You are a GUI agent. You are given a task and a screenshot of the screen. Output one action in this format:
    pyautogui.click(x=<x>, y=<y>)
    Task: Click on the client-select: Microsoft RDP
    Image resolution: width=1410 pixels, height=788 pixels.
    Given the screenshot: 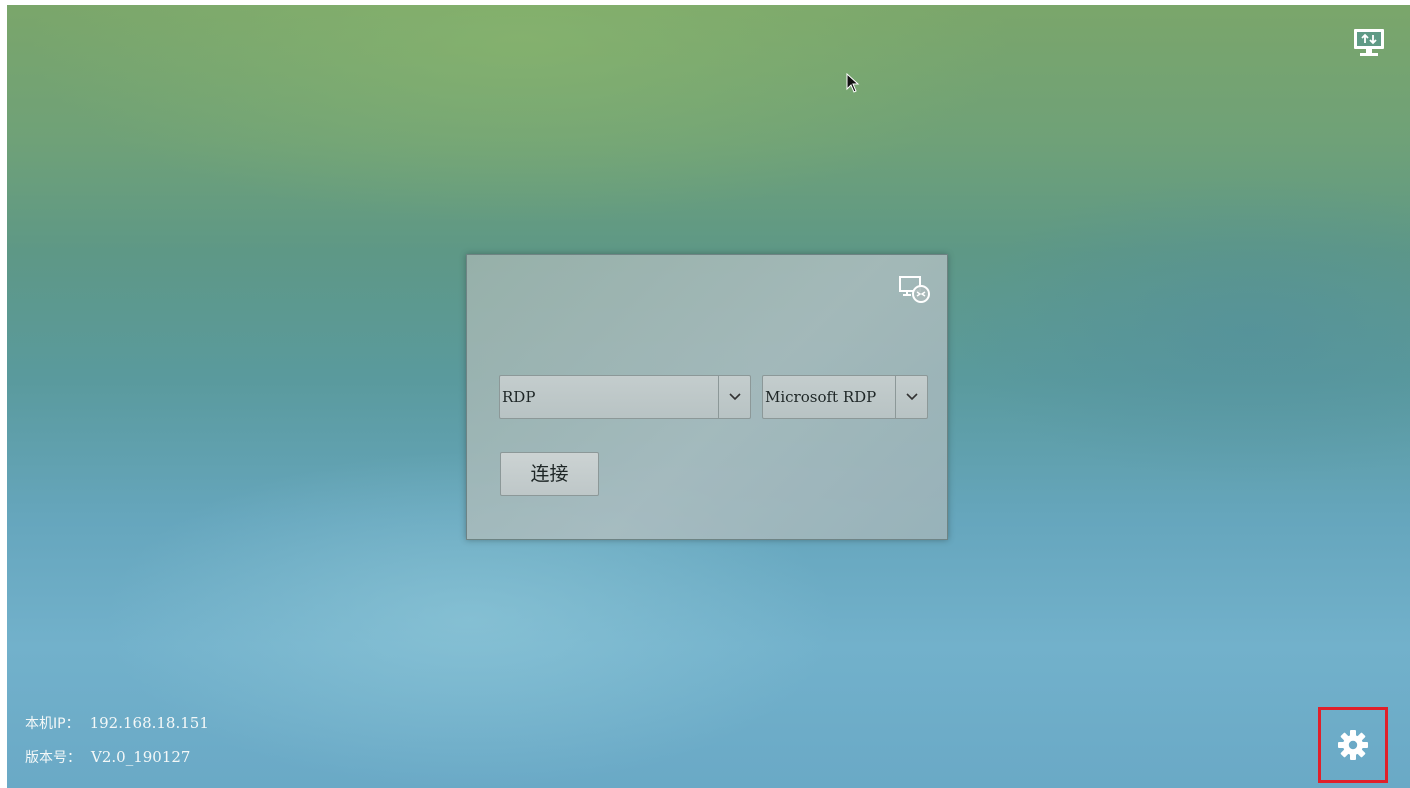 What is the action you would take?
    pyautogui.click(x=845, y=397)
    